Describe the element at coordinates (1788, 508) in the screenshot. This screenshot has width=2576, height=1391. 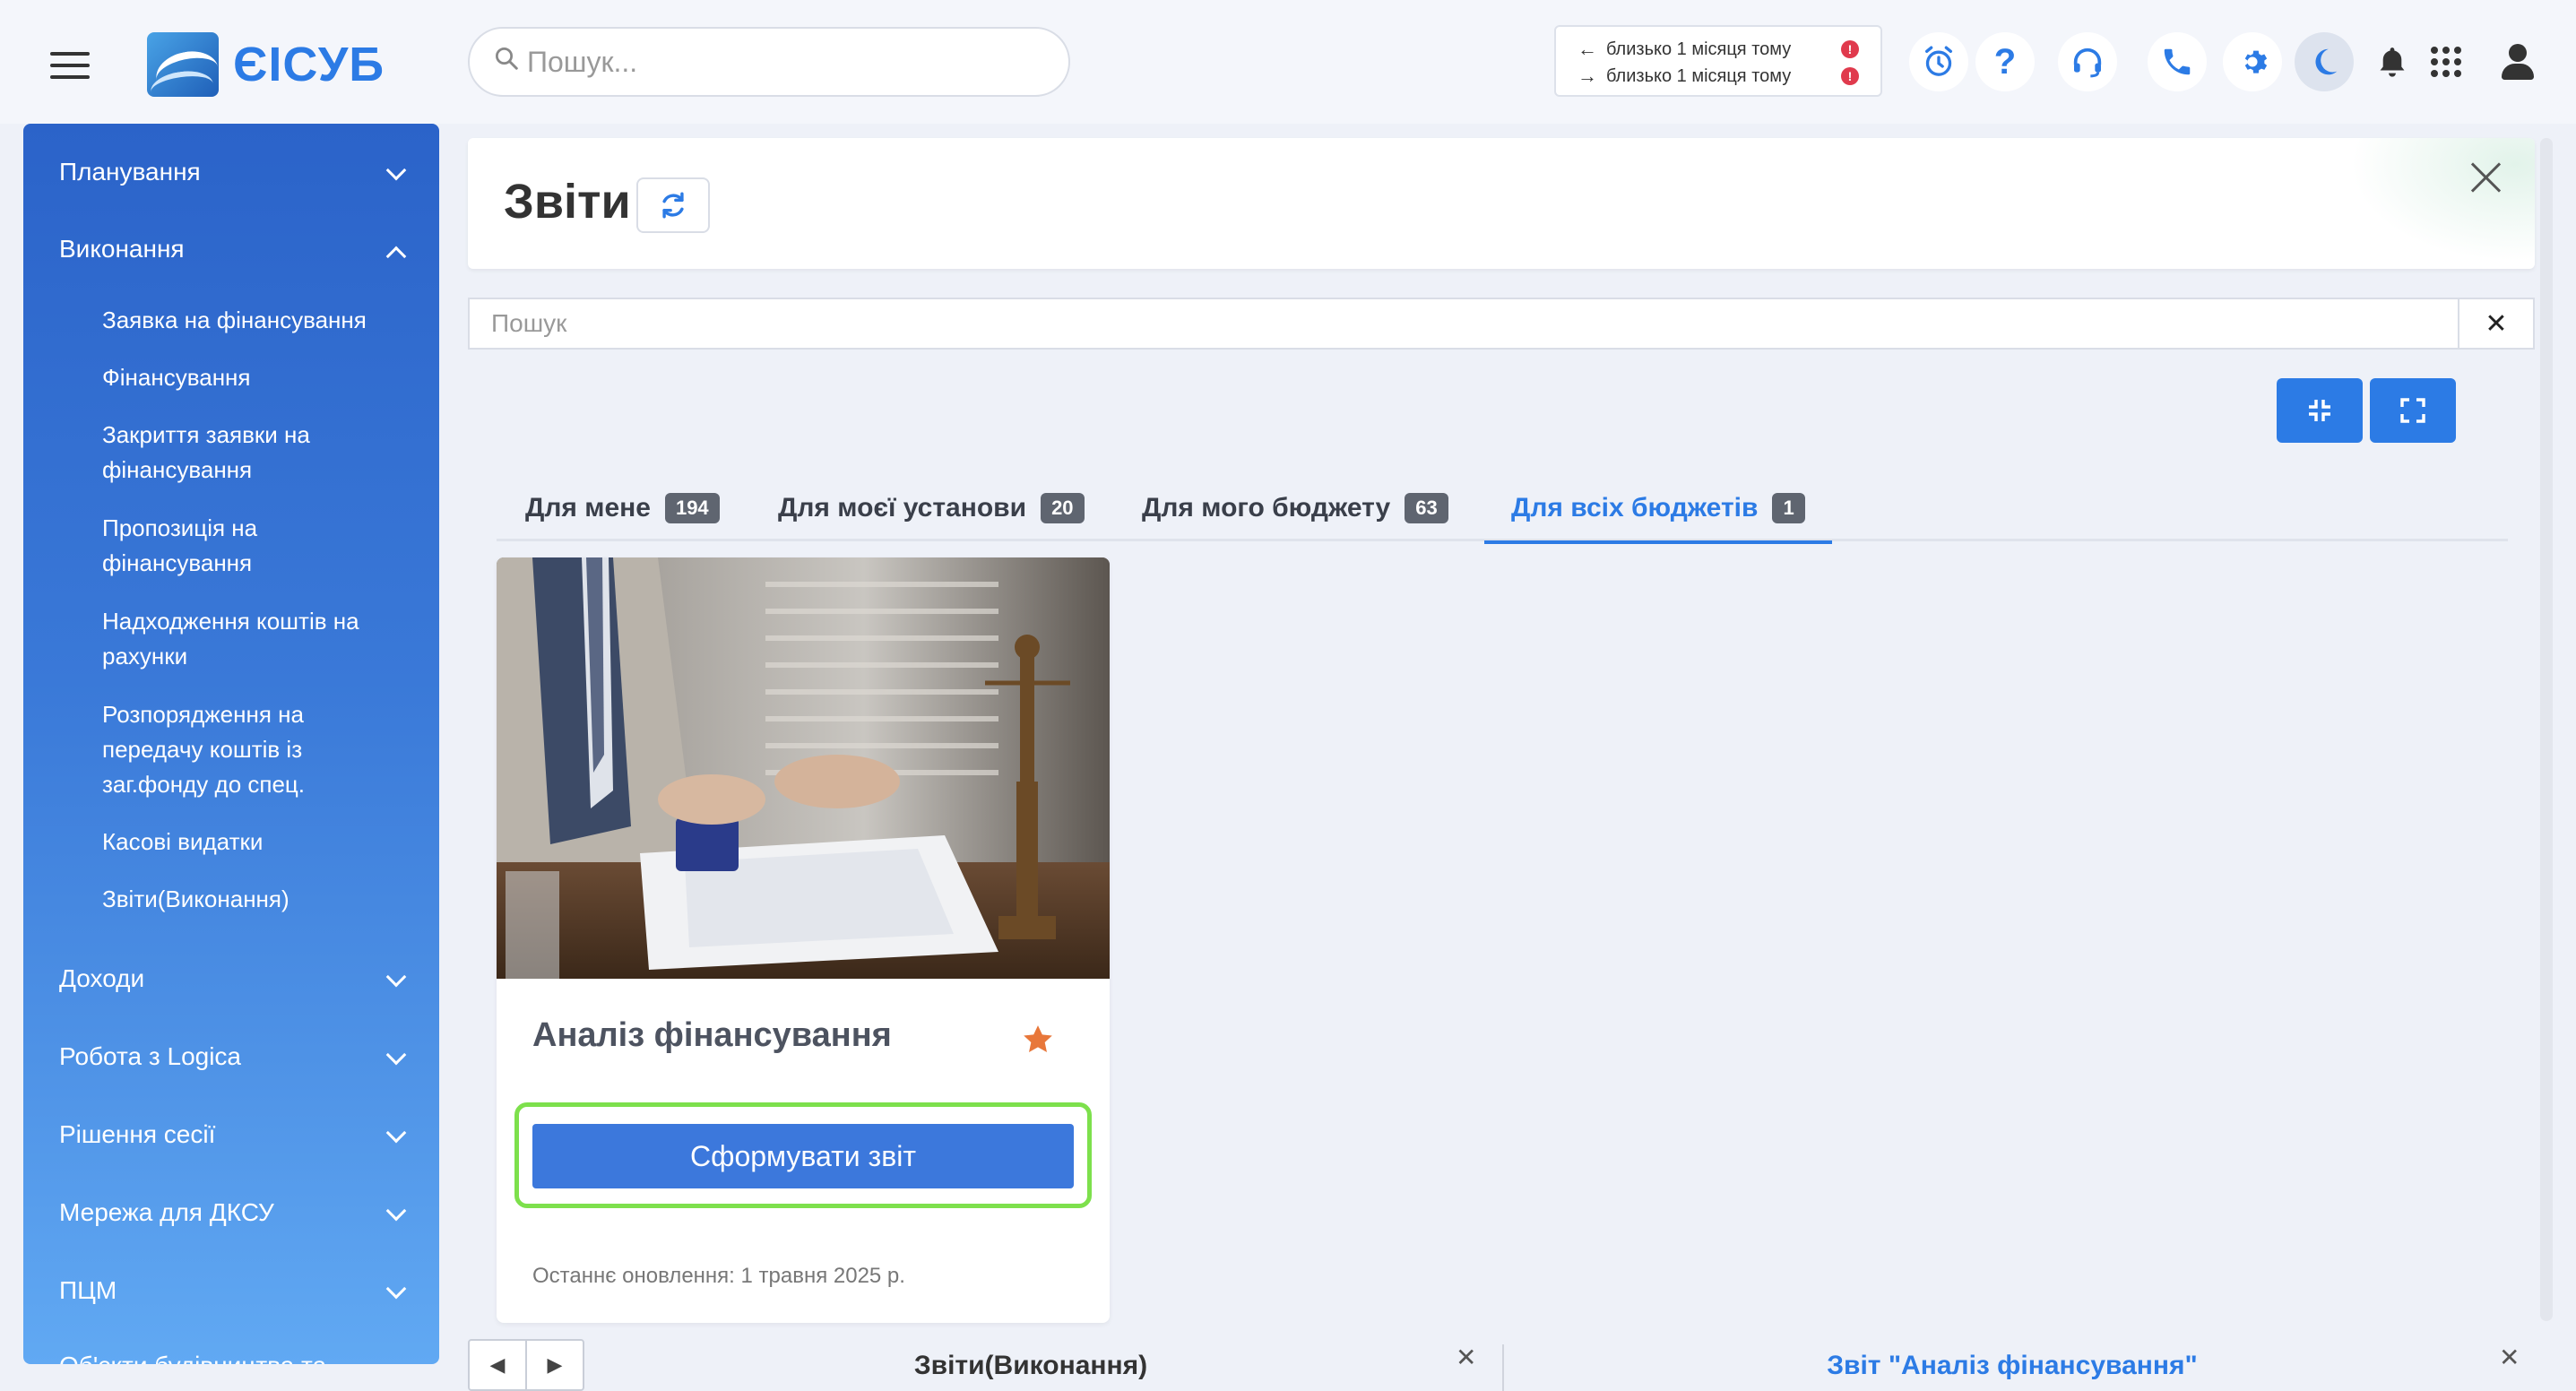
I see `count-badge: 1` at that location.